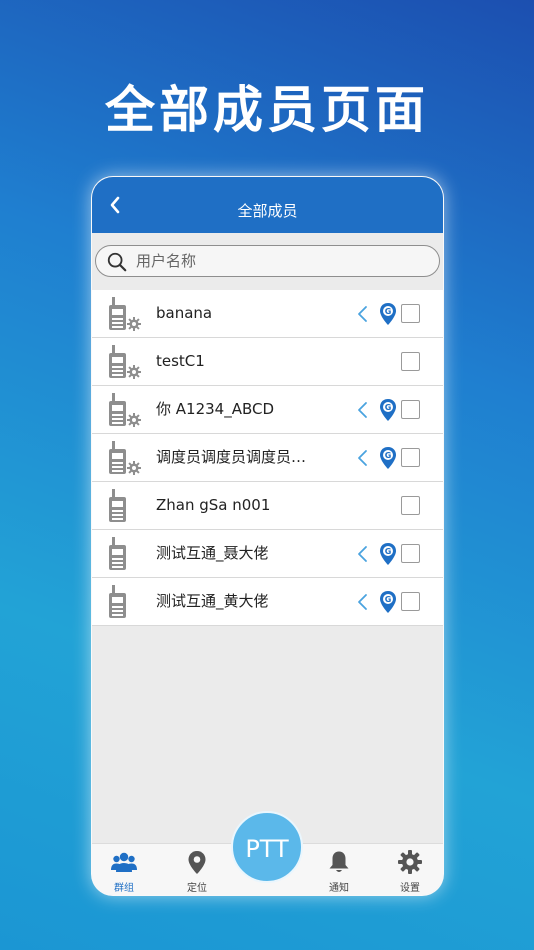 Image resolution: width=534 pixels, height=950 pixels. I want to click on member-row: Zhan gSa n001, so click(267, 506).